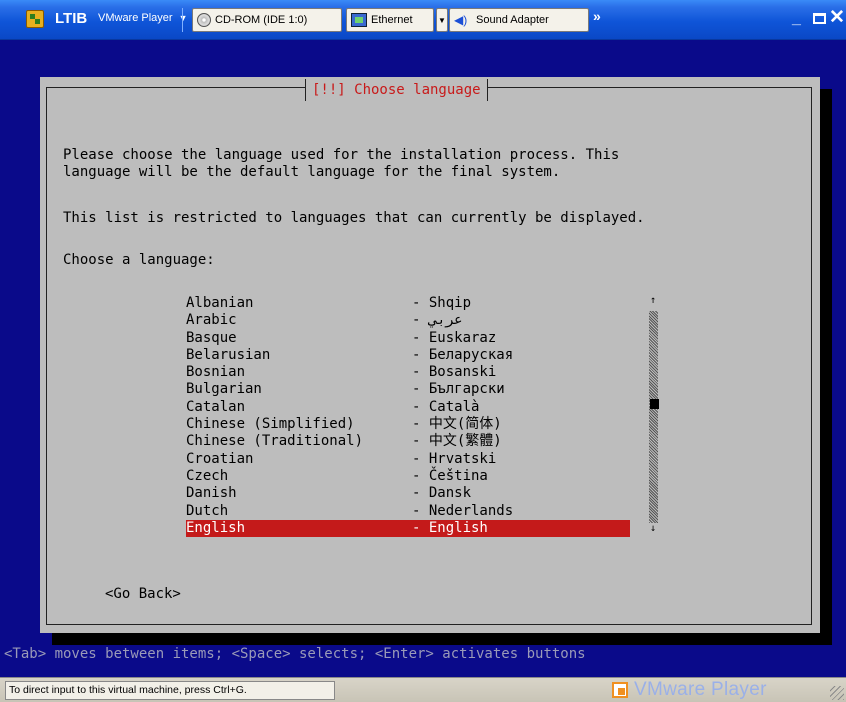 The width and height of the screenshot is (846, 702). I want to click on scroll-thumb, so click(654, 404).